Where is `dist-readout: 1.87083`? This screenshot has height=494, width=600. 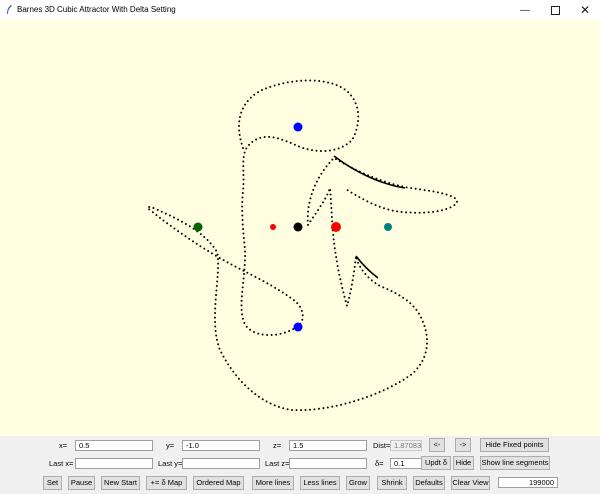 dist-readout: 1.87083 is located at coordinates (406, 445).